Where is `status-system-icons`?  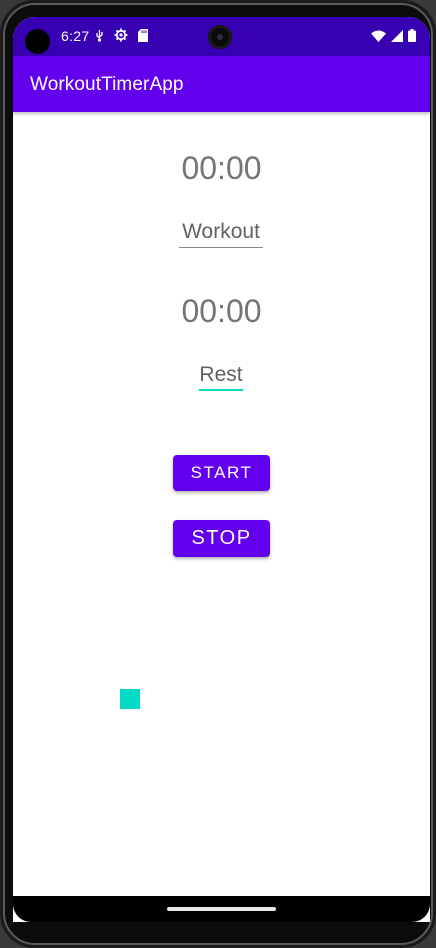
status-system-icons is located at coordinates (393, 38).